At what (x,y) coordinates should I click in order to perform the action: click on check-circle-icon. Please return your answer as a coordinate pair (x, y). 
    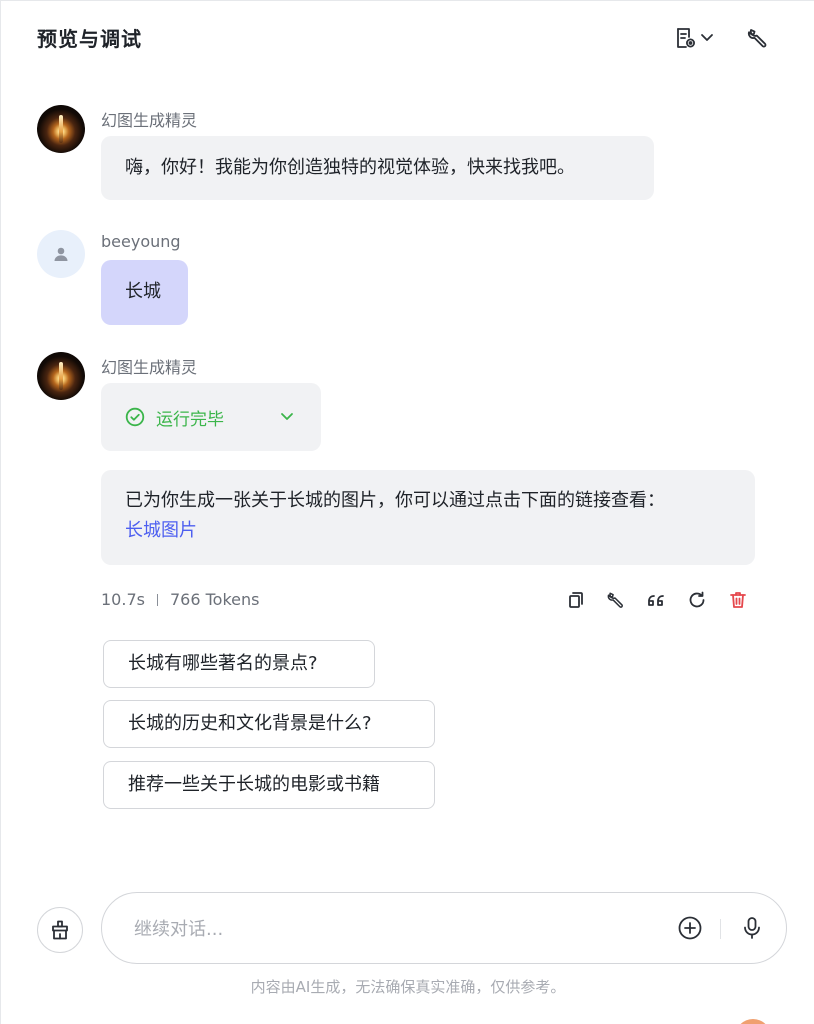
    Looking at the image, I should click on (135, 417).